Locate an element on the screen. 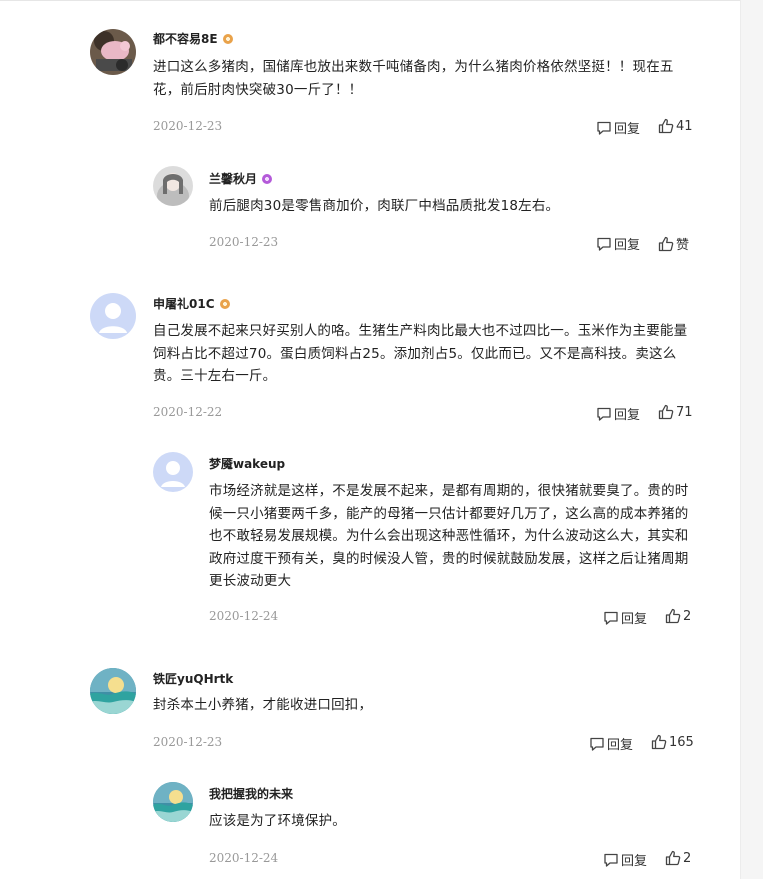 This screenshot has width=763, height=879. reply-username: 梦魇wakeup is located at coordinates (247, 463).